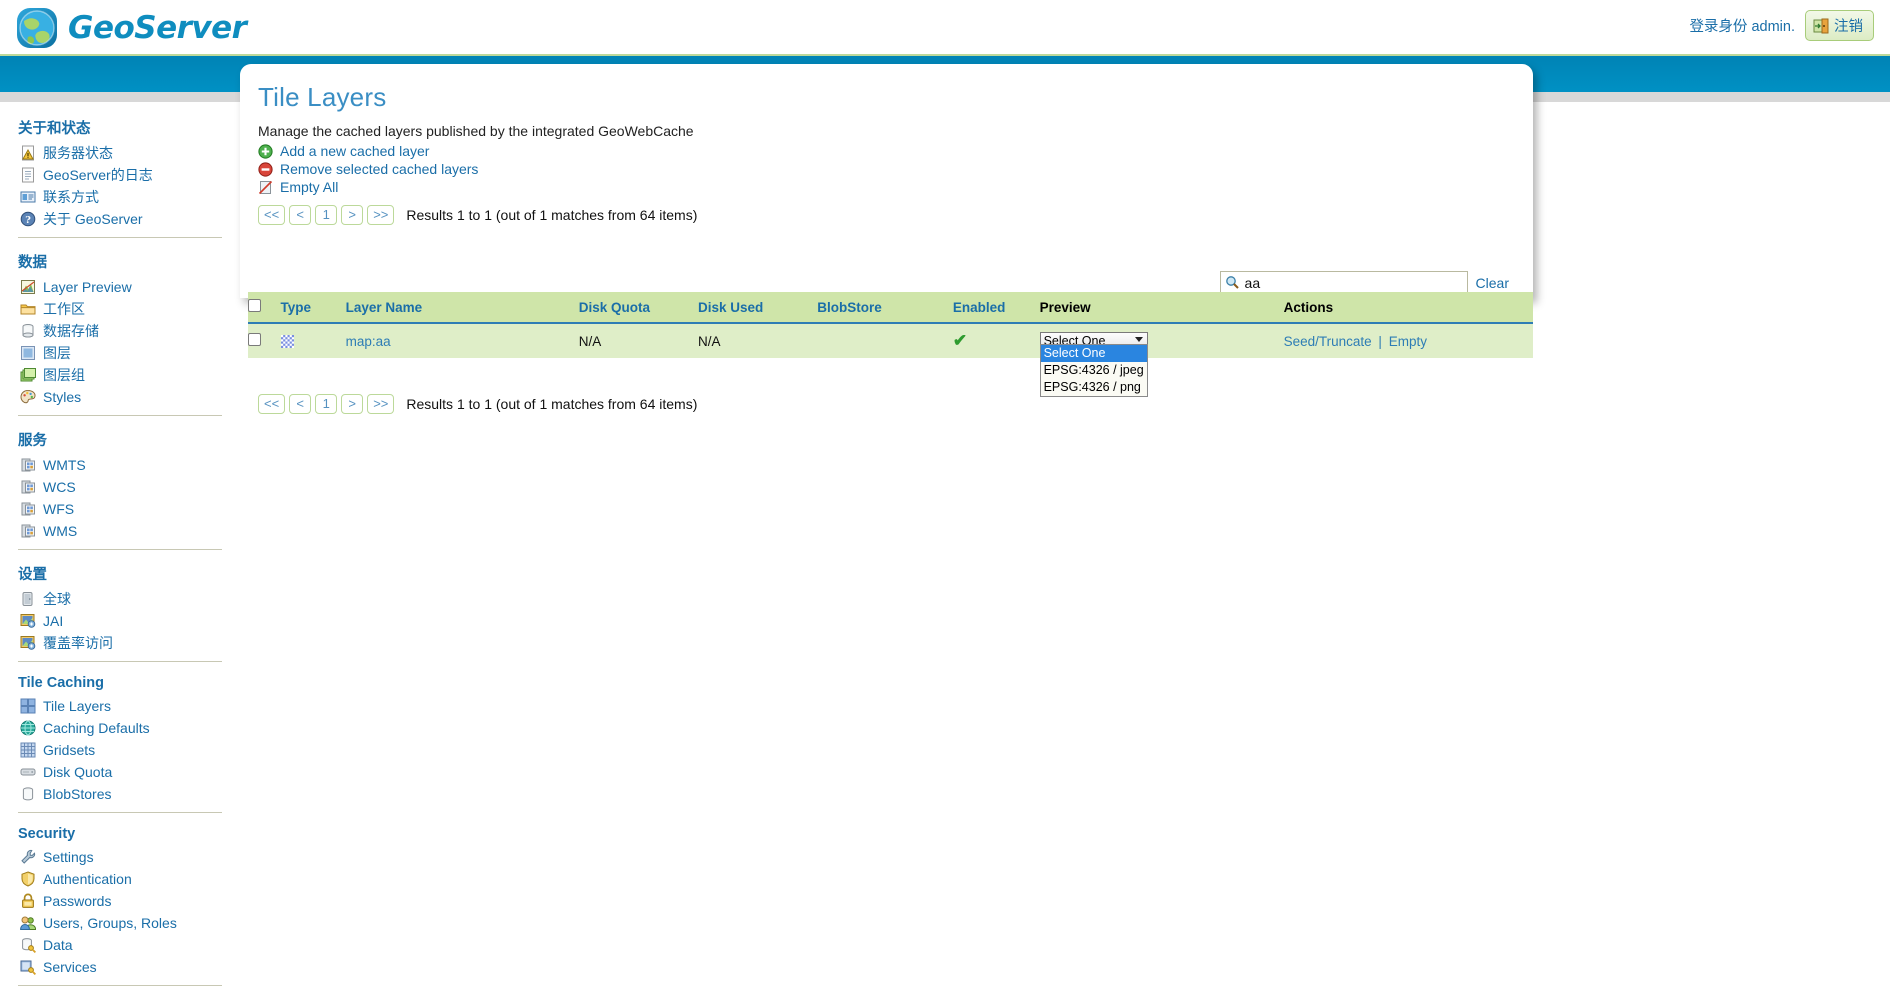 This screenshot has width=1890, height=986. Describe the element at coordinates (300, 404) in the screenshot. I see `pager-prev-button-bottom: <` at that location.